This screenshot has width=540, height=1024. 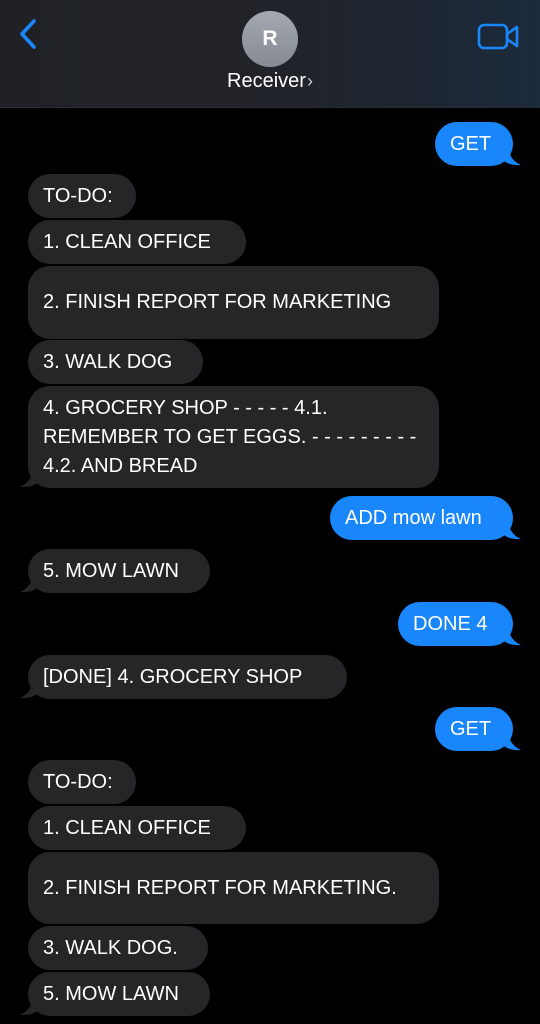 I want to click on message-text: 3. WALK DOG., so click(x=110, y=947).